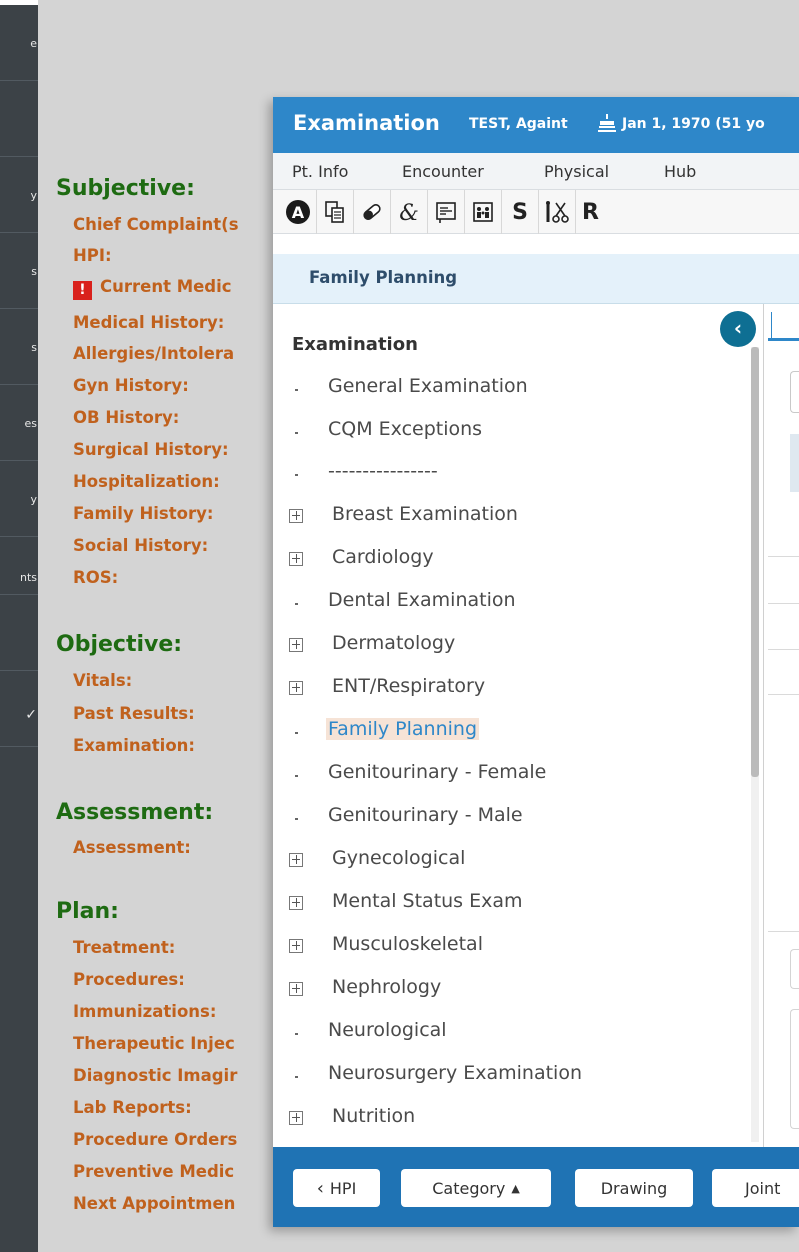  Describe the element at coordinates (140, 545) in the screenshot. I see `soap-item-social-history: Social History:` at that location.